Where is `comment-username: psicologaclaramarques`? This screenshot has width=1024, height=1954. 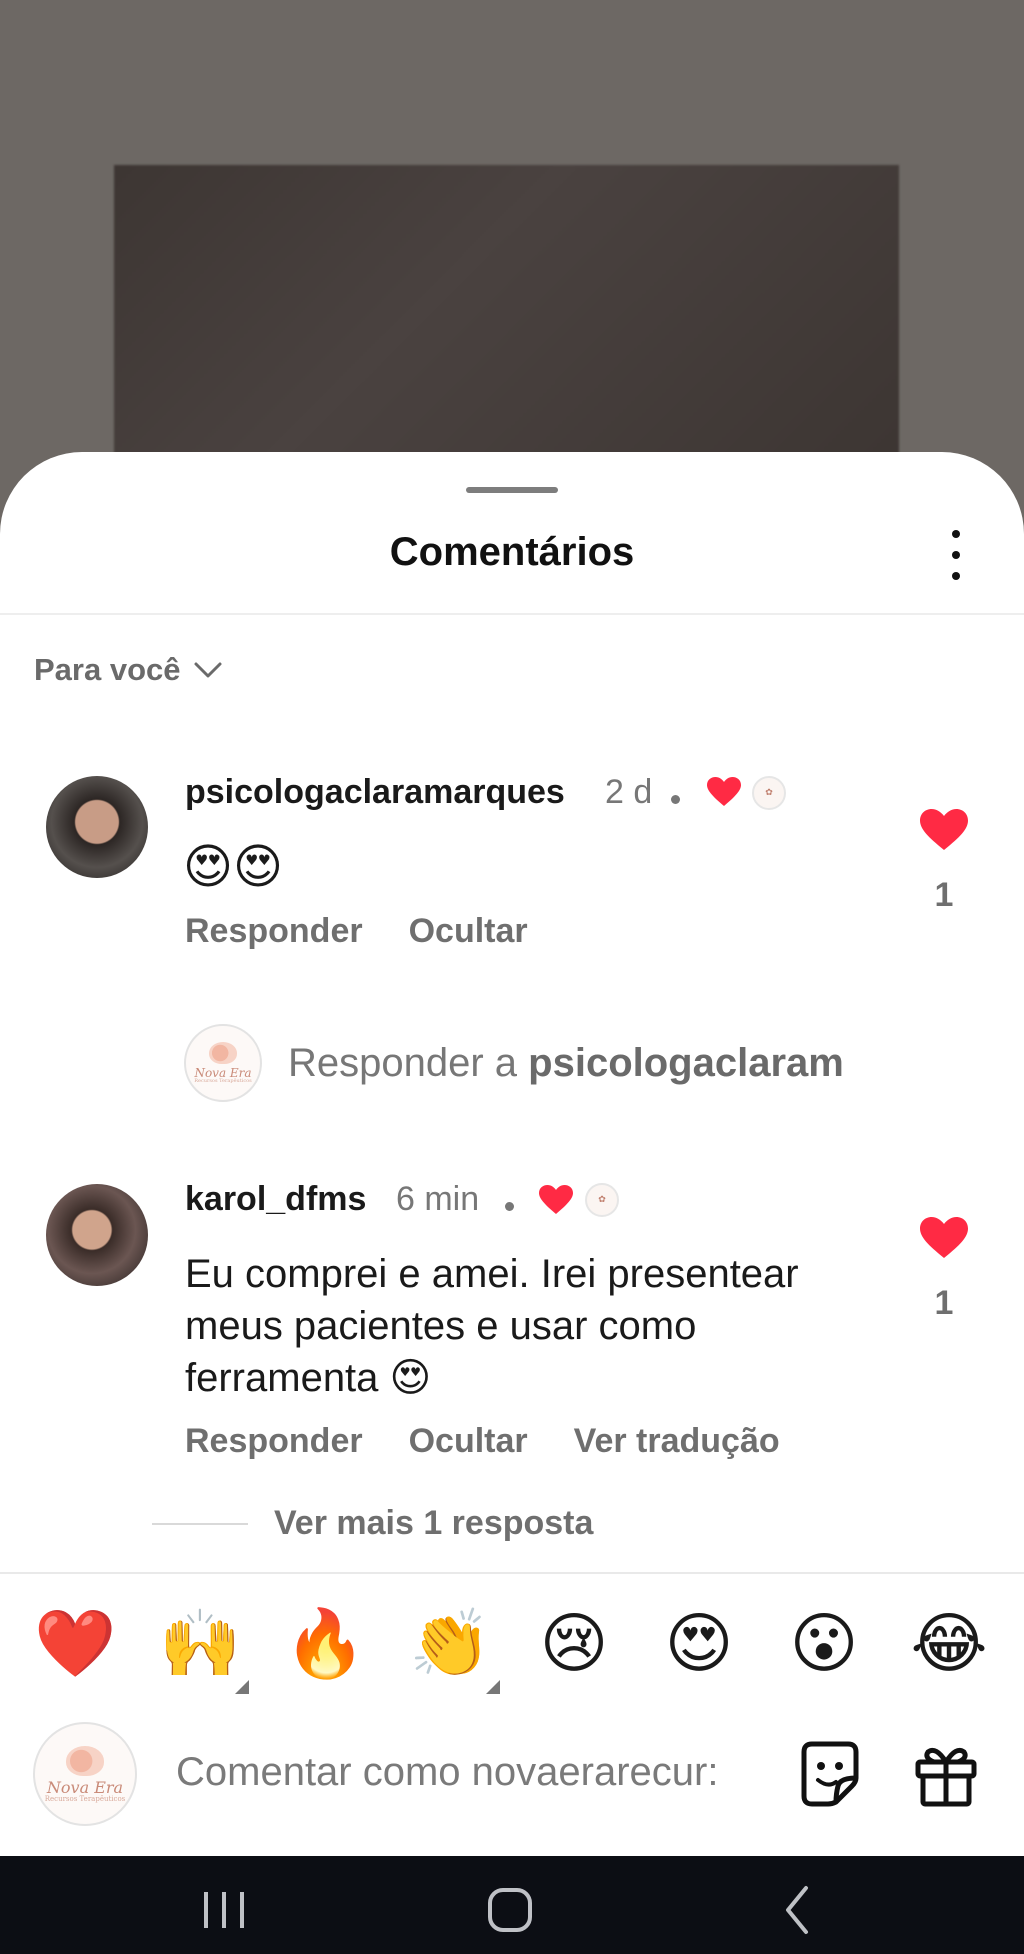 comment-username: psicologaclaramarques is located at coordinates (375, 792).